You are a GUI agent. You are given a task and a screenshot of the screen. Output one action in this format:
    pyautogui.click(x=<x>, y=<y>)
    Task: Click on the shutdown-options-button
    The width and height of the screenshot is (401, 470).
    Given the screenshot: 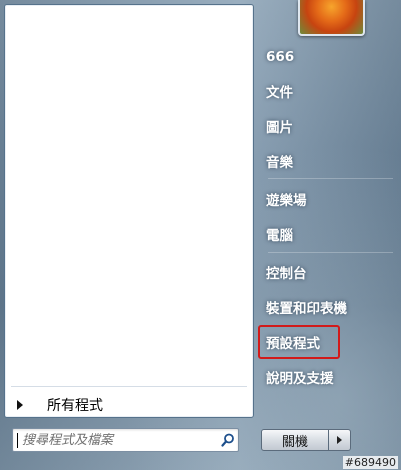 What is the action you would take?
    pyautogui.click(x=340, y=440)
    